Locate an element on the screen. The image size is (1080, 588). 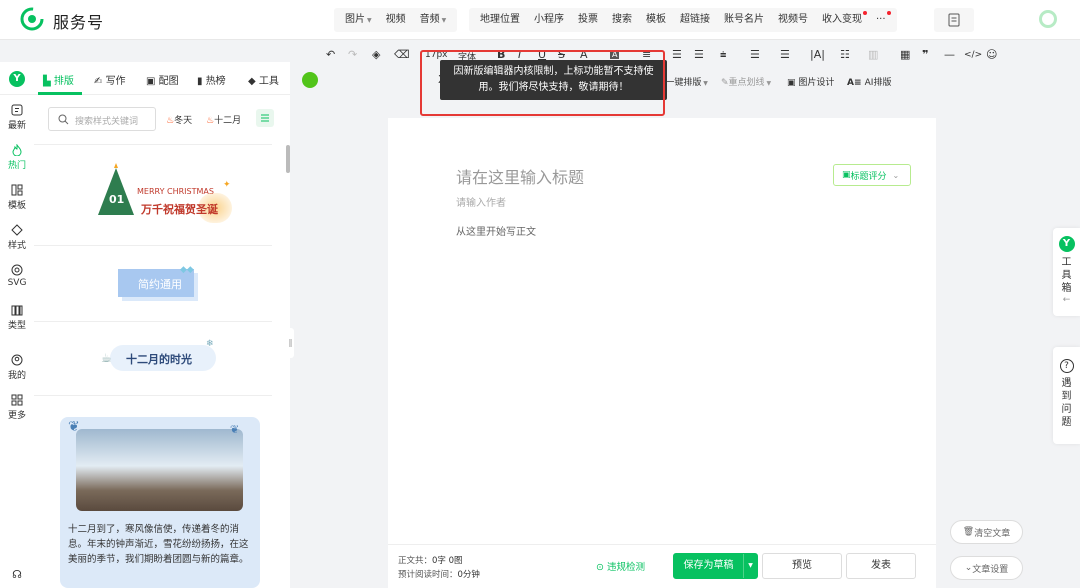
nav-channels: 视频号 is located at coordinates (793, 20).